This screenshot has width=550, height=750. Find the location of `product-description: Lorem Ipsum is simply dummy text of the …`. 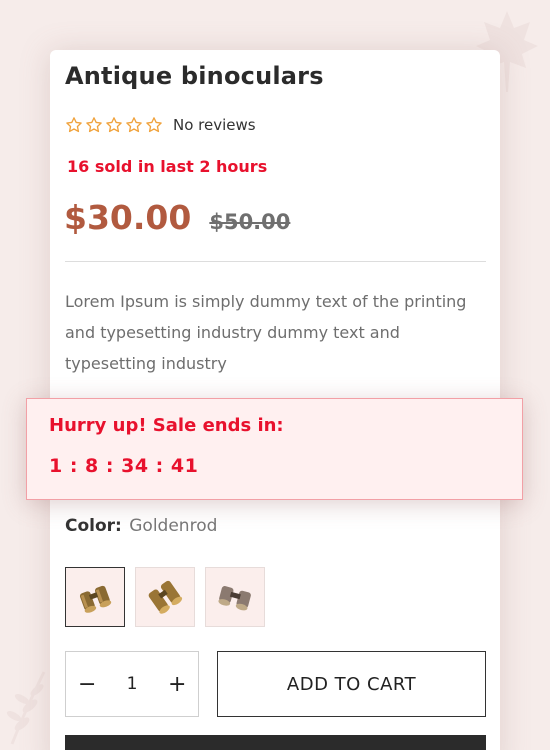

product-description: Lorem Ipsum is simply dummy text of the … is located at coordinates (266, 332).